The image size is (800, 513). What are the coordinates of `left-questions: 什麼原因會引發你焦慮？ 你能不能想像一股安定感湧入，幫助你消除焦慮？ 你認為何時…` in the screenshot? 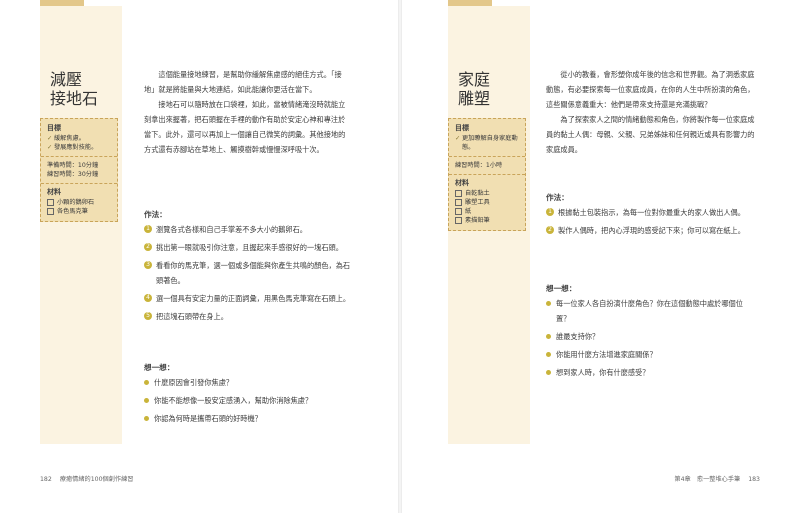 It's located at (248, 402).